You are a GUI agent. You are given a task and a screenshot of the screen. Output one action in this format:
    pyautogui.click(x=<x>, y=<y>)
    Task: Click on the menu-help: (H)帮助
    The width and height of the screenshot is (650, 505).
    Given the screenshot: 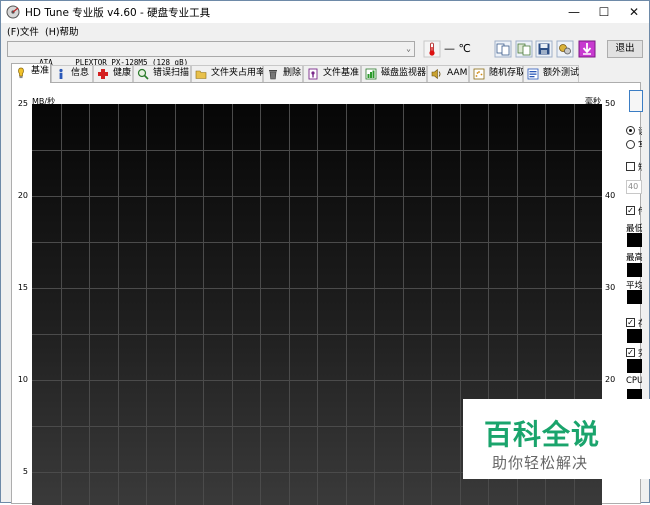 What is the action you would take?
    pyautogui.click(x=62, y=31)
    